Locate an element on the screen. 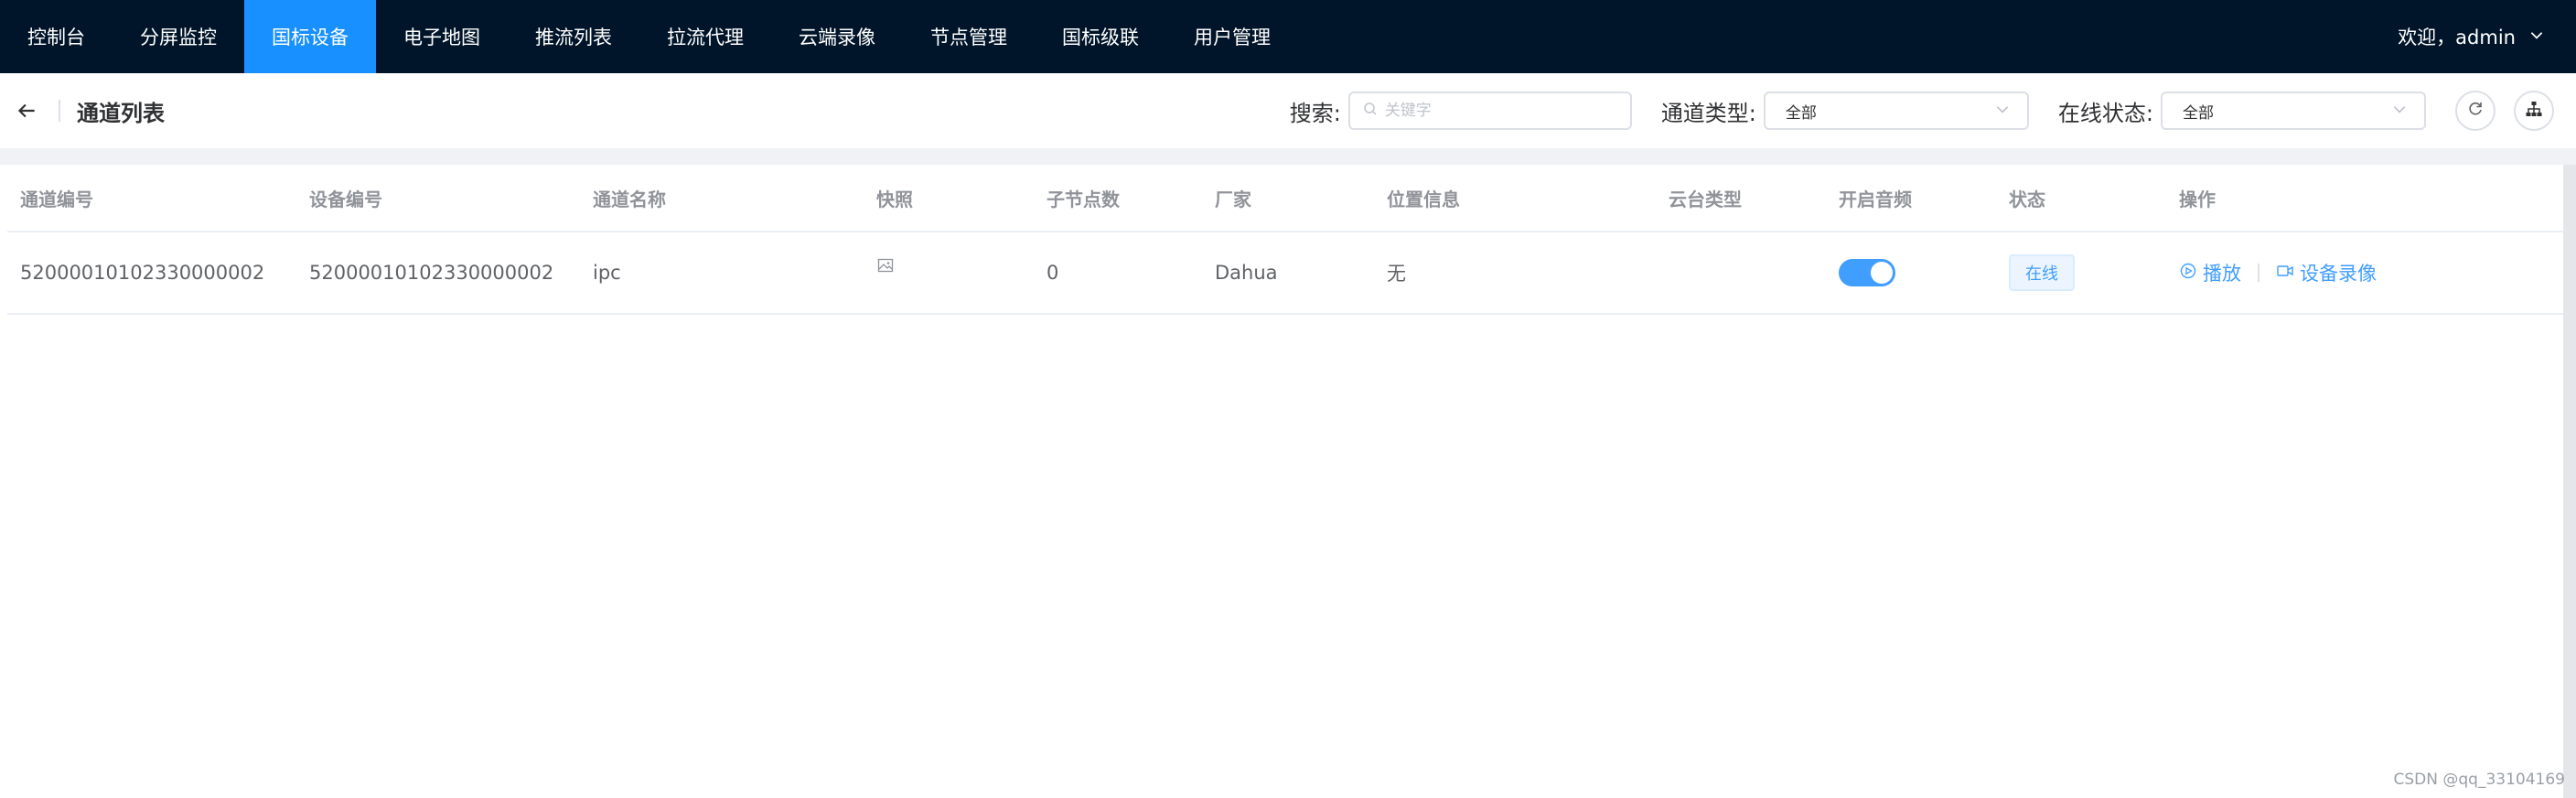 Image resolution: width=2576 pixels, height=798 pixels. column-header-channel-name: 通道名称 is located at coordinates (629, 198).